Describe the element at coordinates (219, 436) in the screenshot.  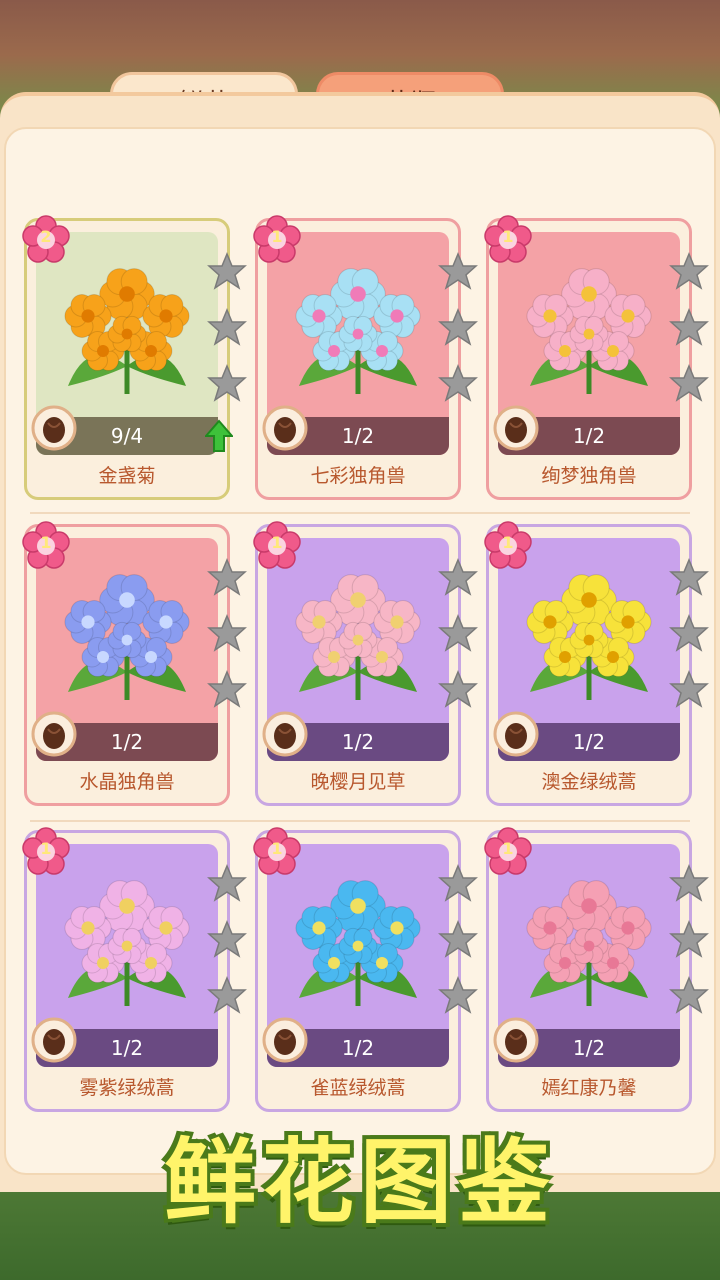
I see `green-up-arrow-icon` at that location.